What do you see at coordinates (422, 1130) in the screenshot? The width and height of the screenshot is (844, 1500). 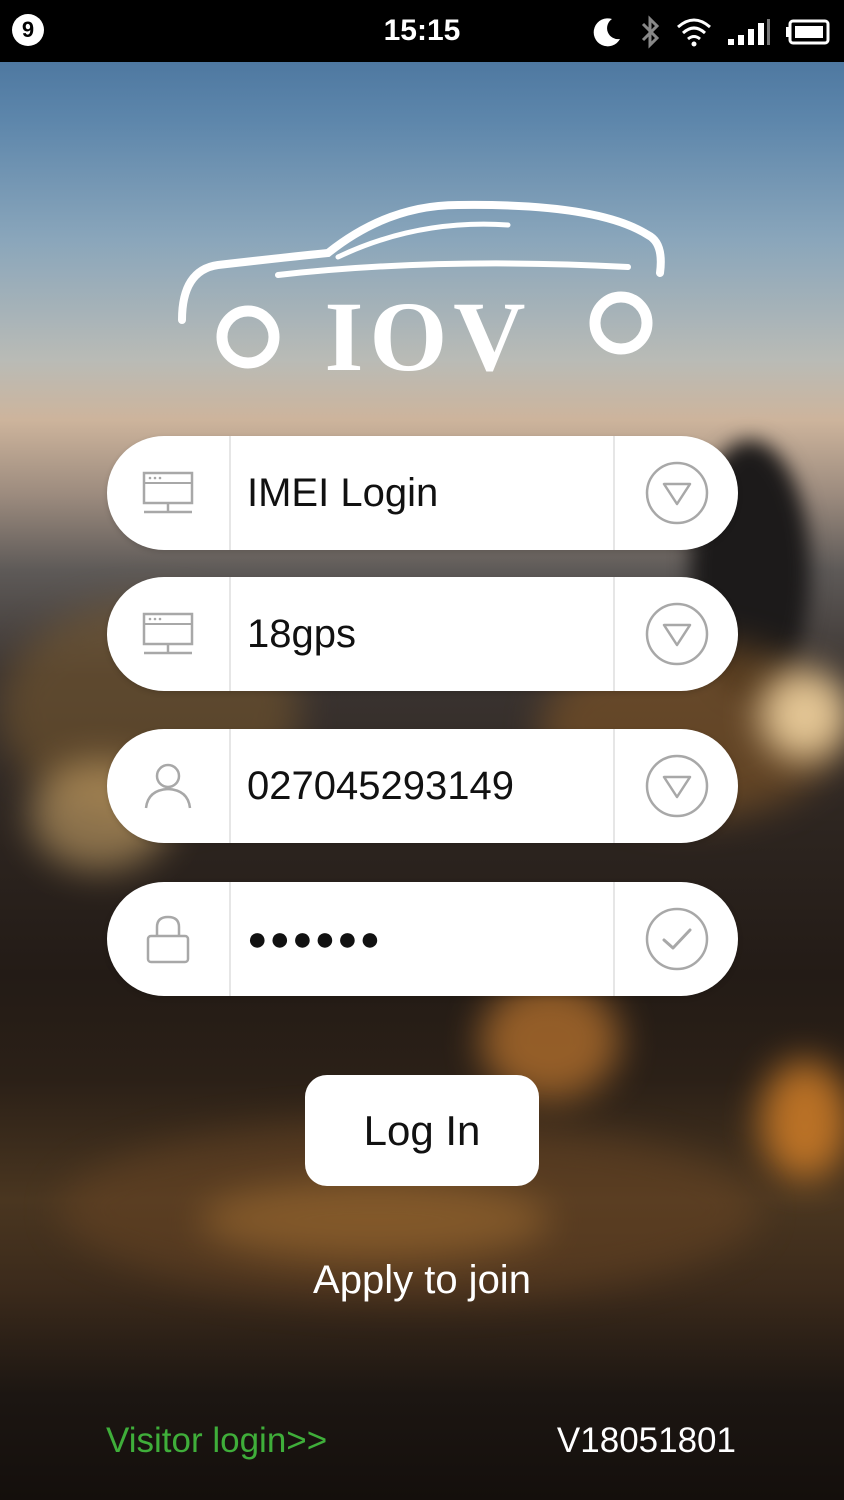 I see `login-button: Log In` at bounding box center [422, 1130].